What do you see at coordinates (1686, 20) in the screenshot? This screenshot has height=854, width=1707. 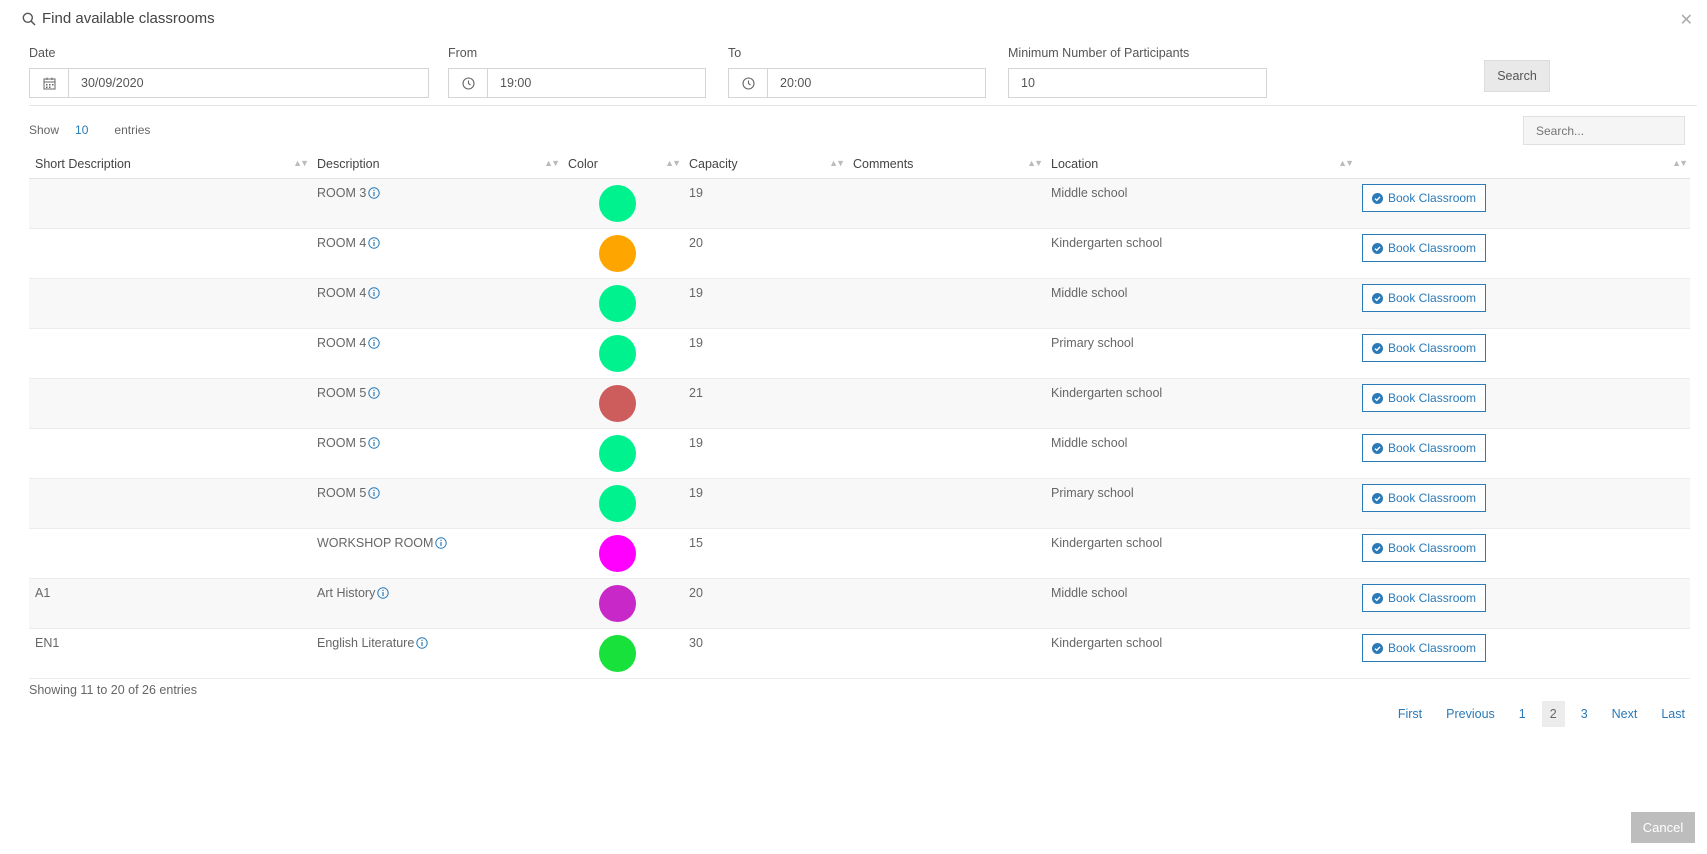 I see `close-icon: ✕` at bounding box center [1686, 20].